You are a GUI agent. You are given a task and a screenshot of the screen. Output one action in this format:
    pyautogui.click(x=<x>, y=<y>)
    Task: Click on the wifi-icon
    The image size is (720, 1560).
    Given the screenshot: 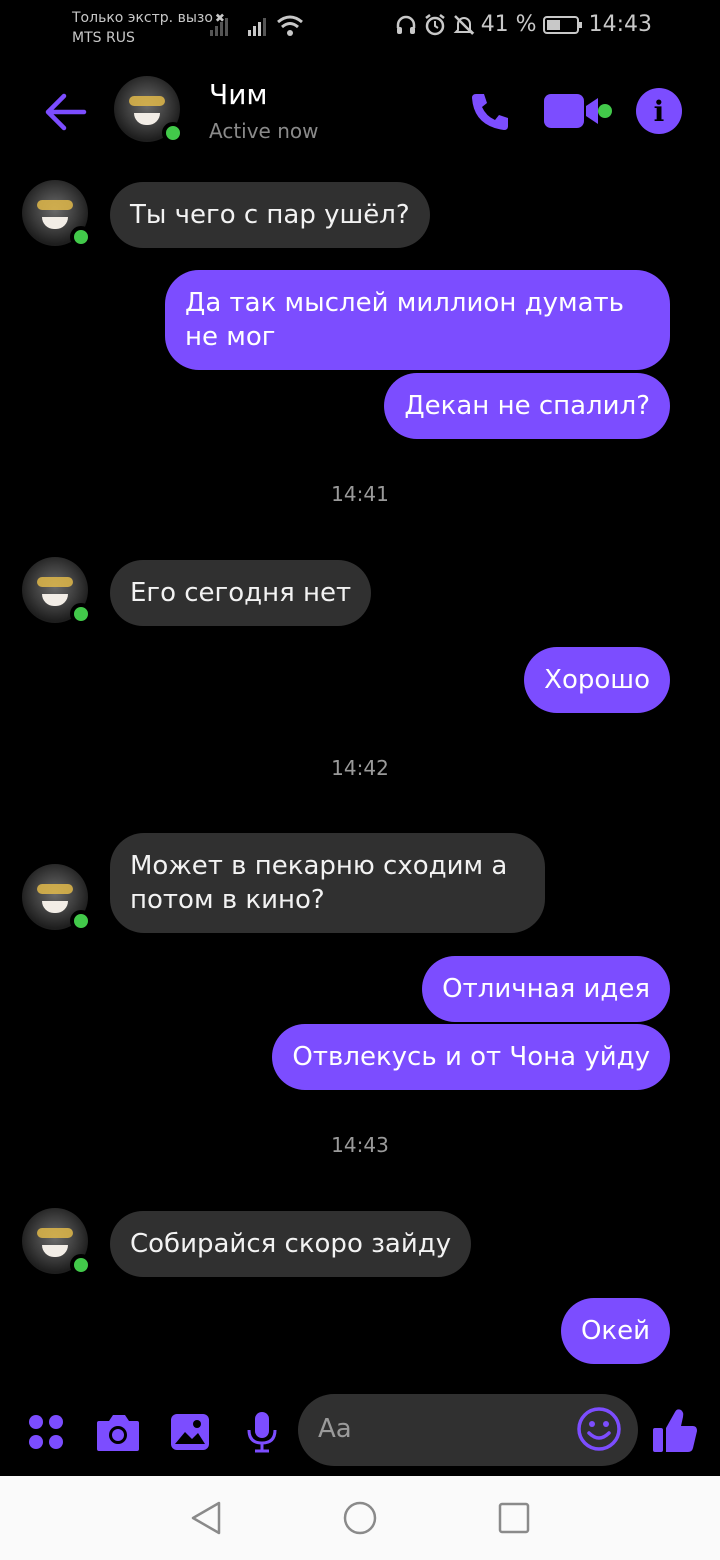 What is the action you would take?
    pyautogui.click(x=290, y=25)
    